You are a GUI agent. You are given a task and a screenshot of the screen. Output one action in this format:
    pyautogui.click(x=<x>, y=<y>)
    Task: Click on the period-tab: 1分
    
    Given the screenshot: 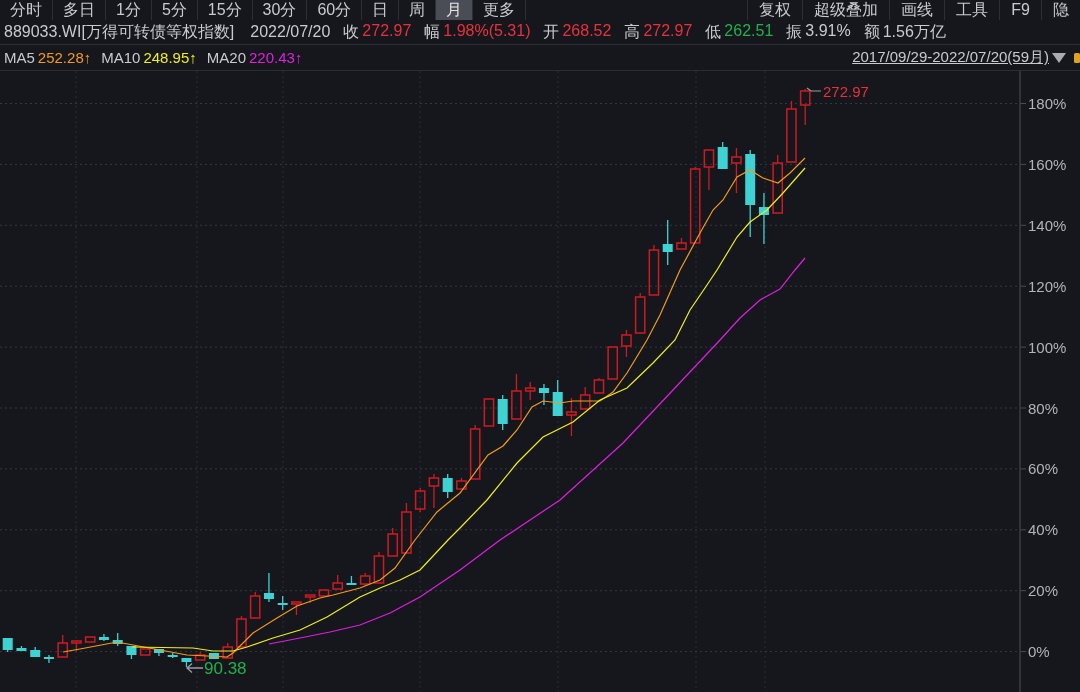 What is the action you would take?
    pyautogui.click(x=129, y=10)
    